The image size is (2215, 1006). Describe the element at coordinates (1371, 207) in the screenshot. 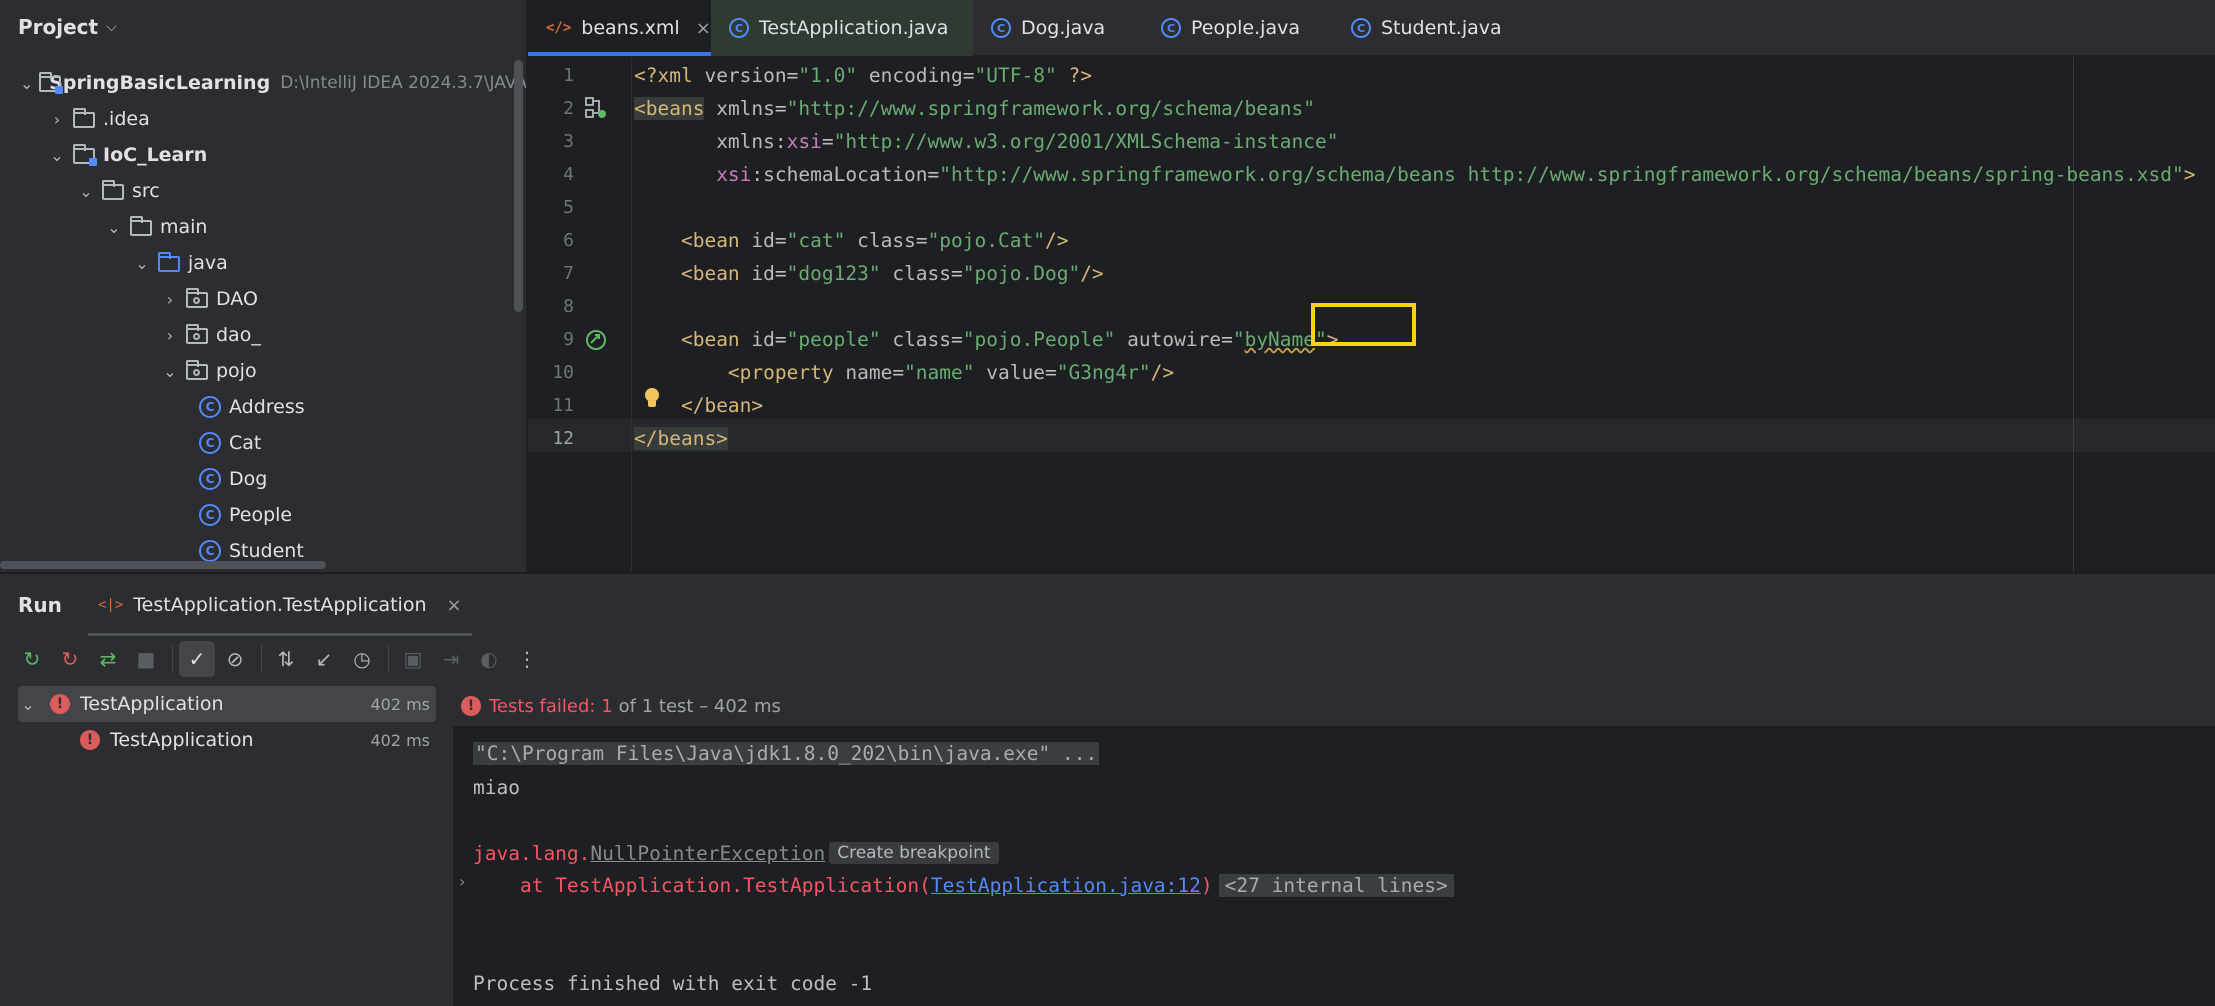

I see `code-line: 5` at that location.